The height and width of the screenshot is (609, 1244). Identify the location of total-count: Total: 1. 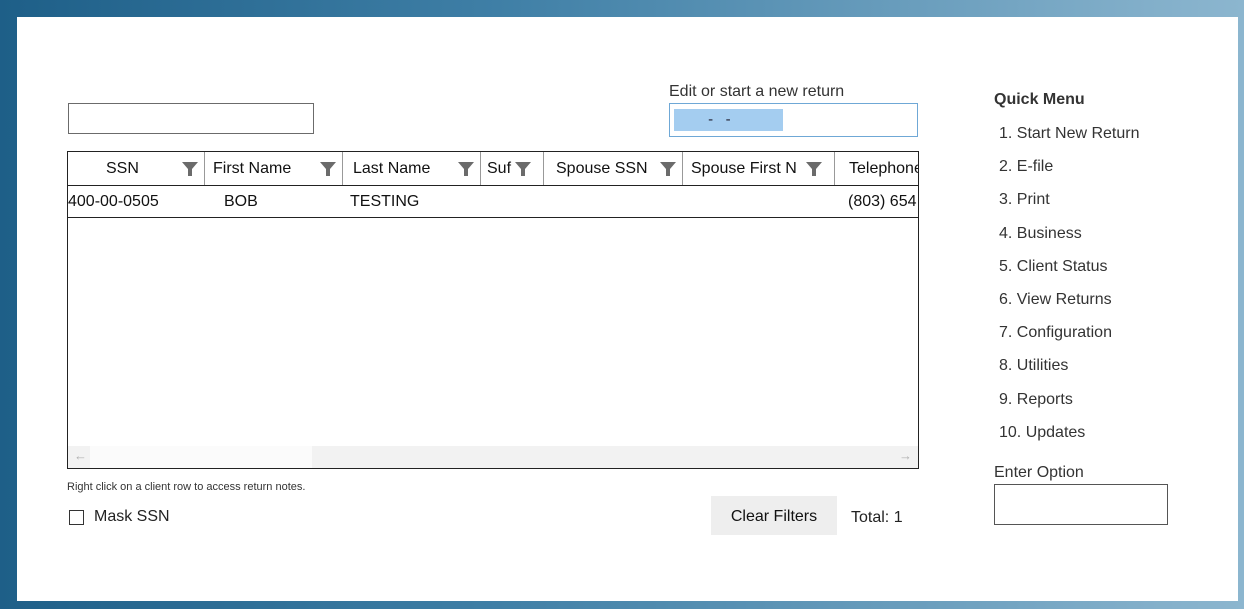
(877, 517).